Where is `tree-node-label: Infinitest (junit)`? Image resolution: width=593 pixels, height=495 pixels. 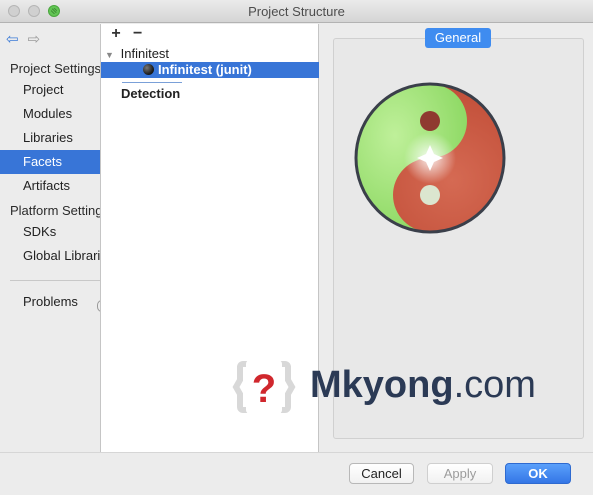
tree-node-label: Infinitest (junit) is located at coordinates (205, 69).